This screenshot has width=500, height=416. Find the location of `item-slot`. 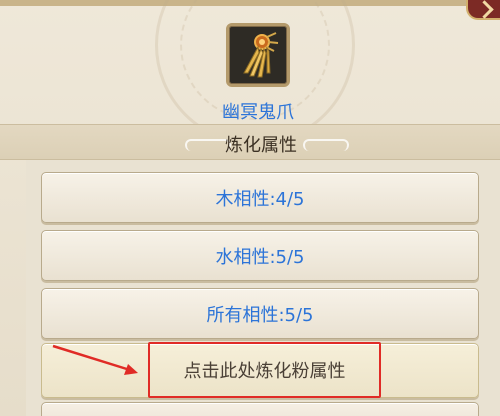

item-slot is located at coordinates (258, 55).